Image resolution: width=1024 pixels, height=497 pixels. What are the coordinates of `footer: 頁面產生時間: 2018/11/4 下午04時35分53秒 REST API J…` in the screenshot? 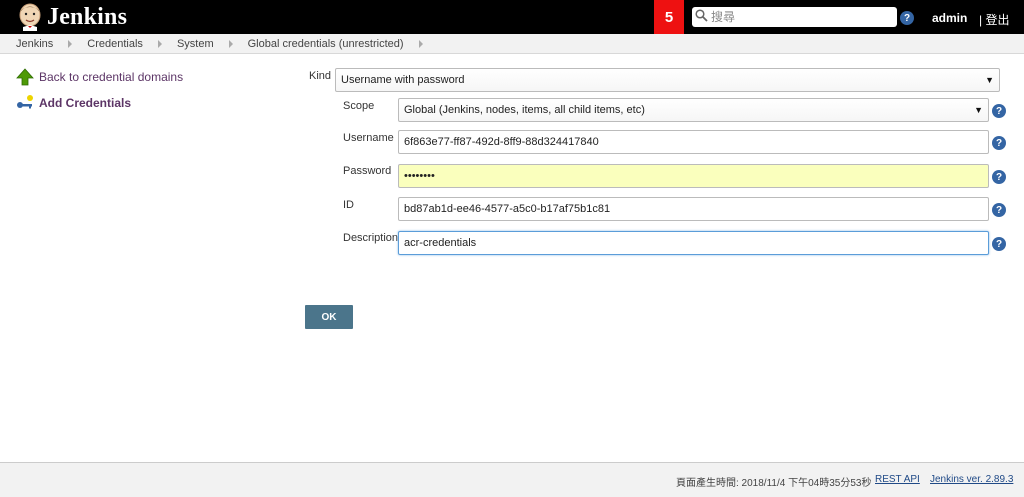 It's located at (512, 479).